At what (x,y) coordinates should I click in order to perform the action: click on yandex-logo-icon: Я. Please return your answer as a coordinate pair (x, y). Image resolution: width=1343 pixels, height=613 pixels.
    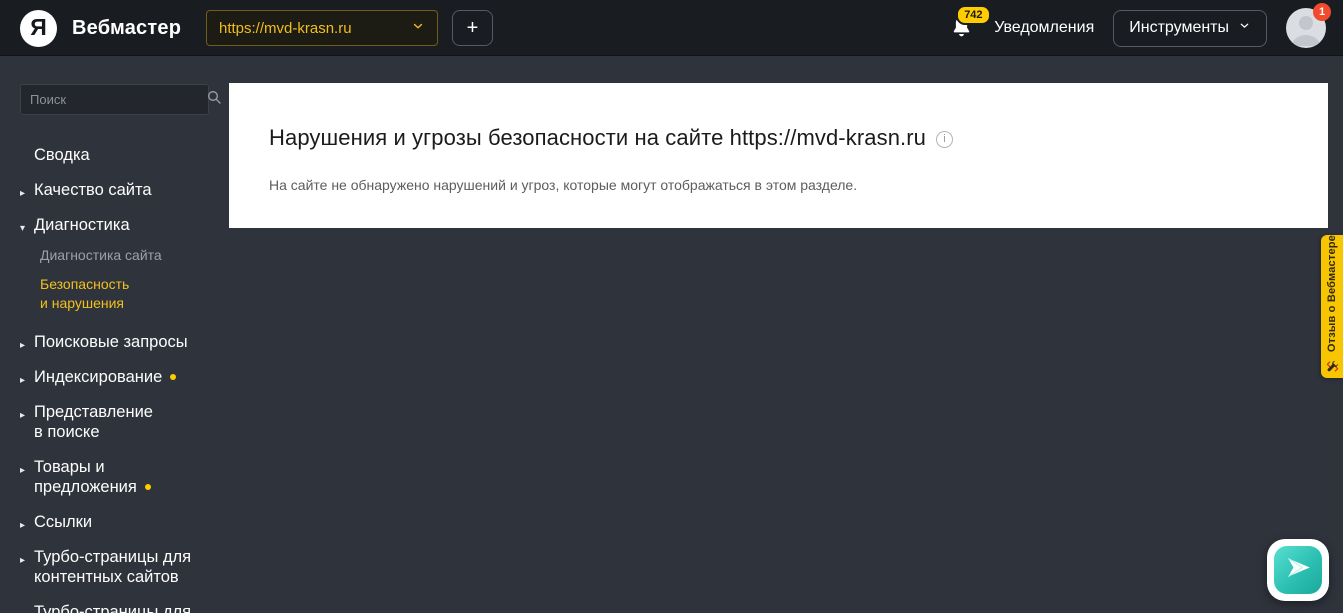
    Looking at the image, I should click on (38, 28).